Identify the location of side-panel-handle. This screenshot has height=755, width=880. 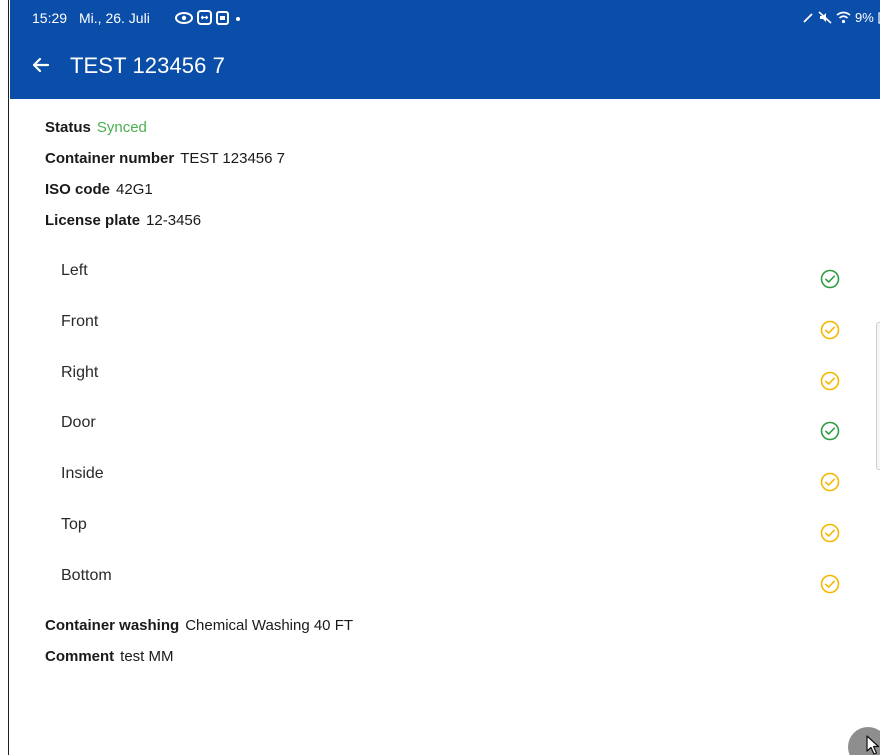
(878, 396).